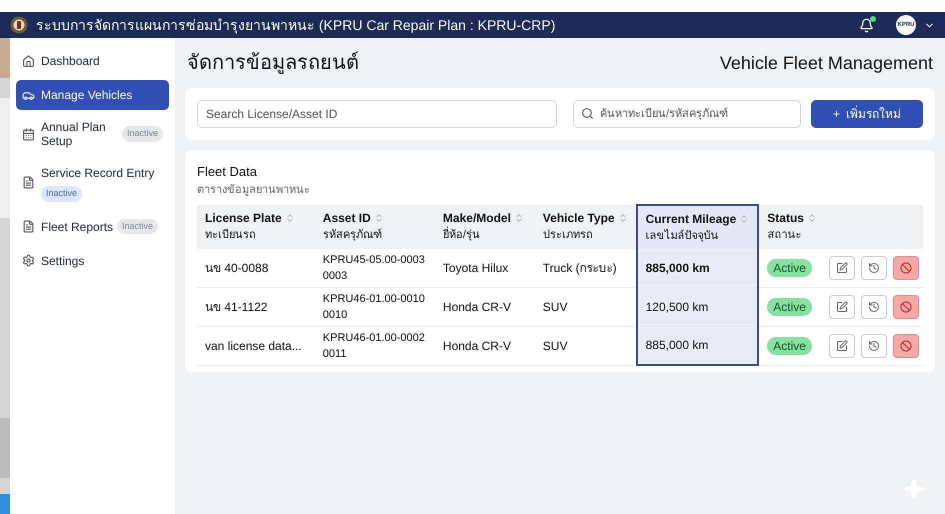  I want to click on sidebar-item: Manage Vehicles, so click(92, 95).